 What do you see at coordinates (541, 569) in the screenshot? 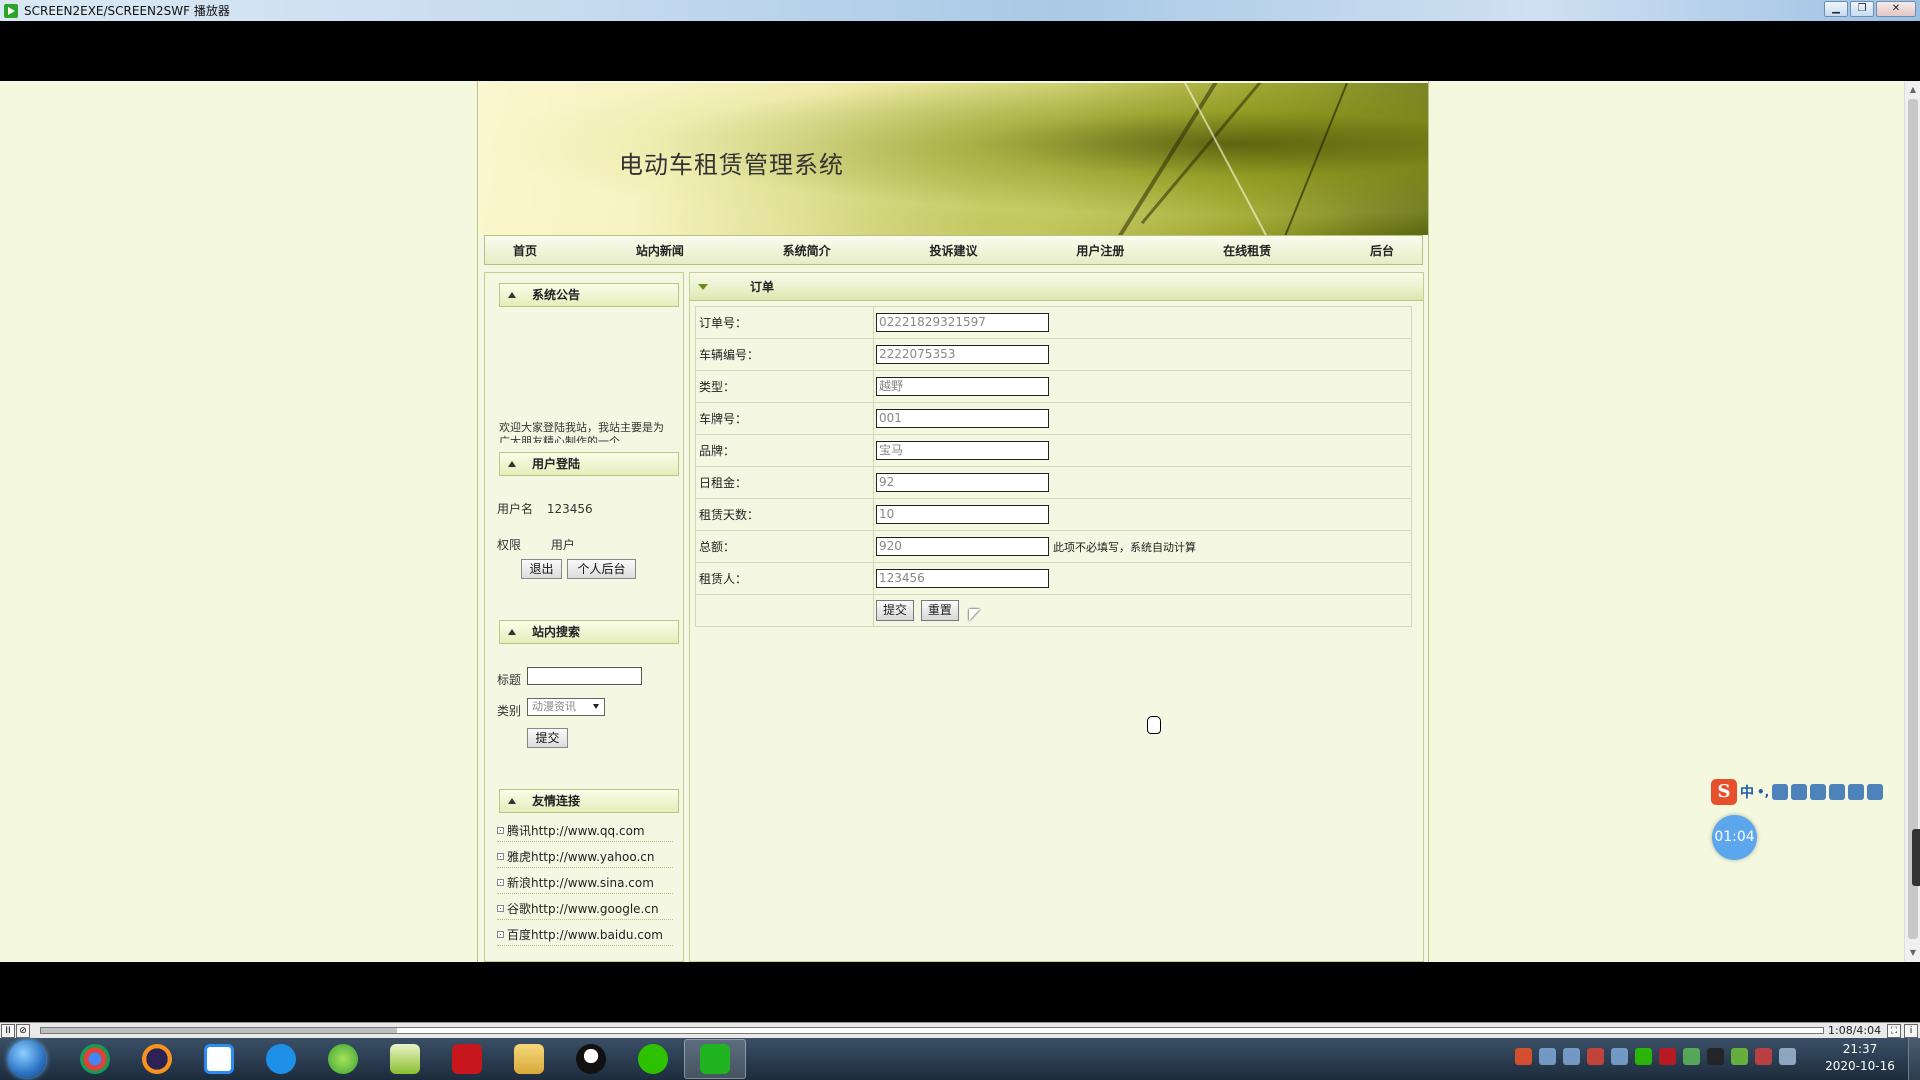
I see `logout-button: 退出` at bounding box center [541, 569].